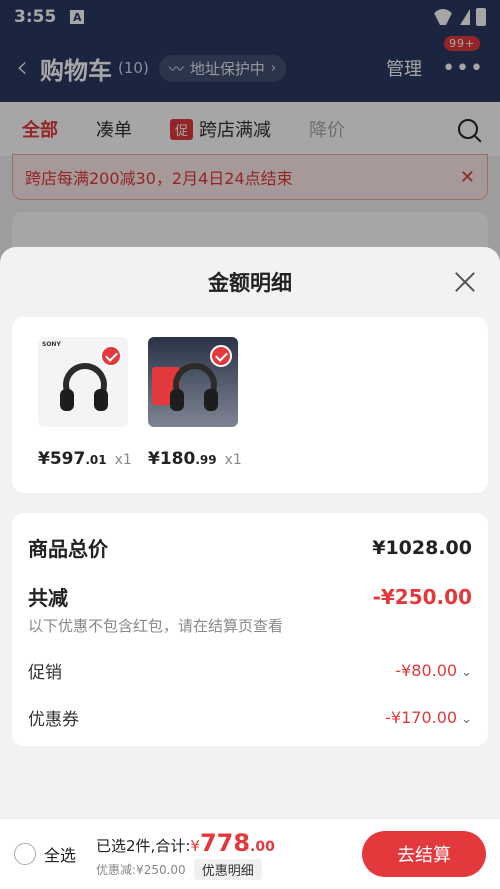 The height and width of the screenshot is (889, 500). I want to click on promo-value-wrap: -¥80.00 ⌄, so click(433, 670).